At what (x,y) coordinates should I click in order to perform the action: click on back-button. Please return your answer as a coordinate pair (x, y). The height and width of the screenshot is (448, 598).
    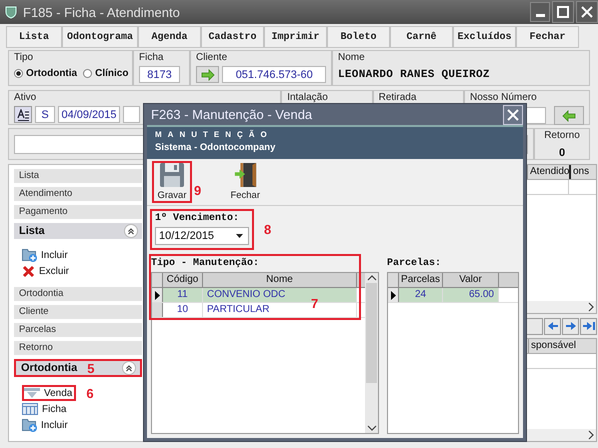
    Looking at the image, I should click on (569, 115).